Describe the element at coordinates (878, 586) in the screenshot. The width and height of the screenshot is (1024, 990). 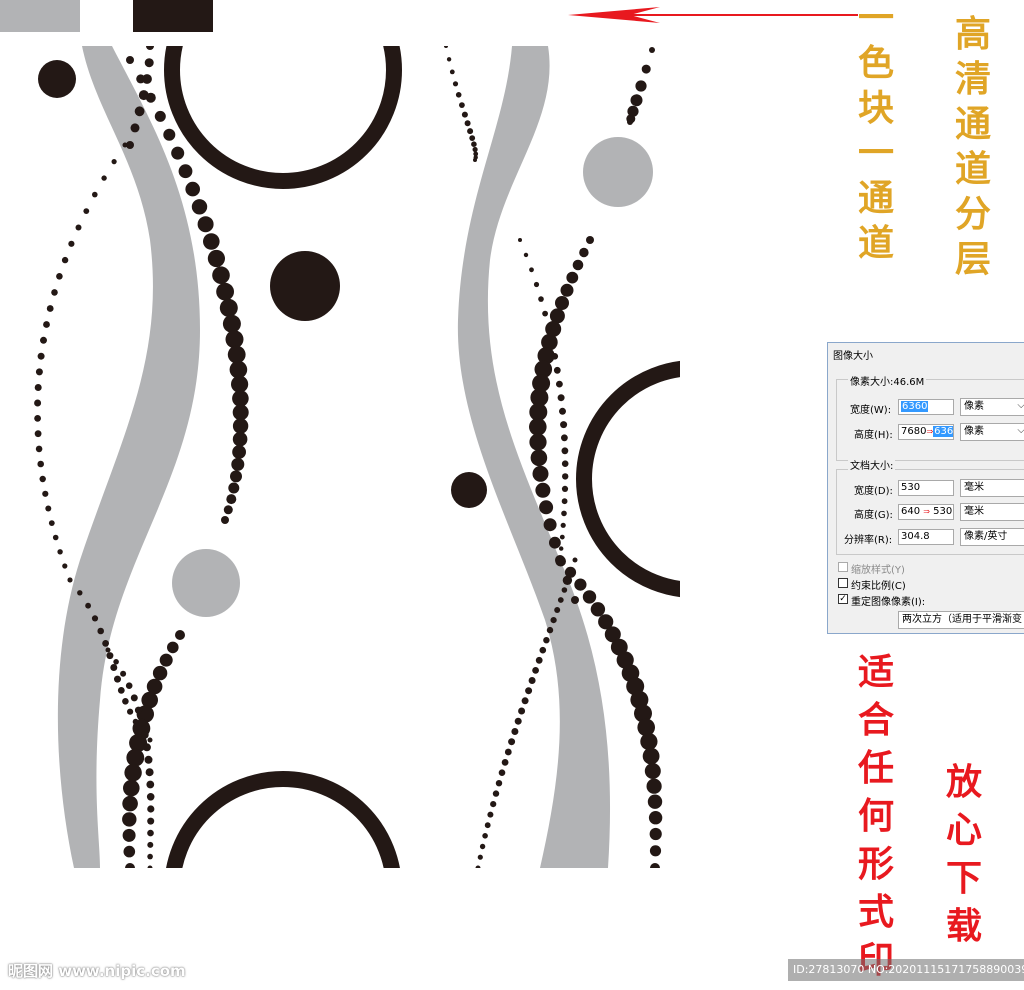
I see `constrain-proportions-label: 约束比例(C)` at that location.